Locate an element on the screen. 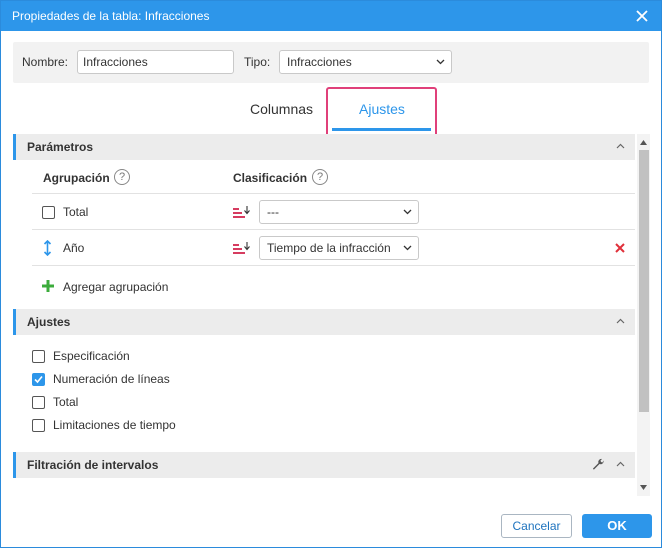  section-parametros-header: Parámetros is located at coordinates (324, 147).